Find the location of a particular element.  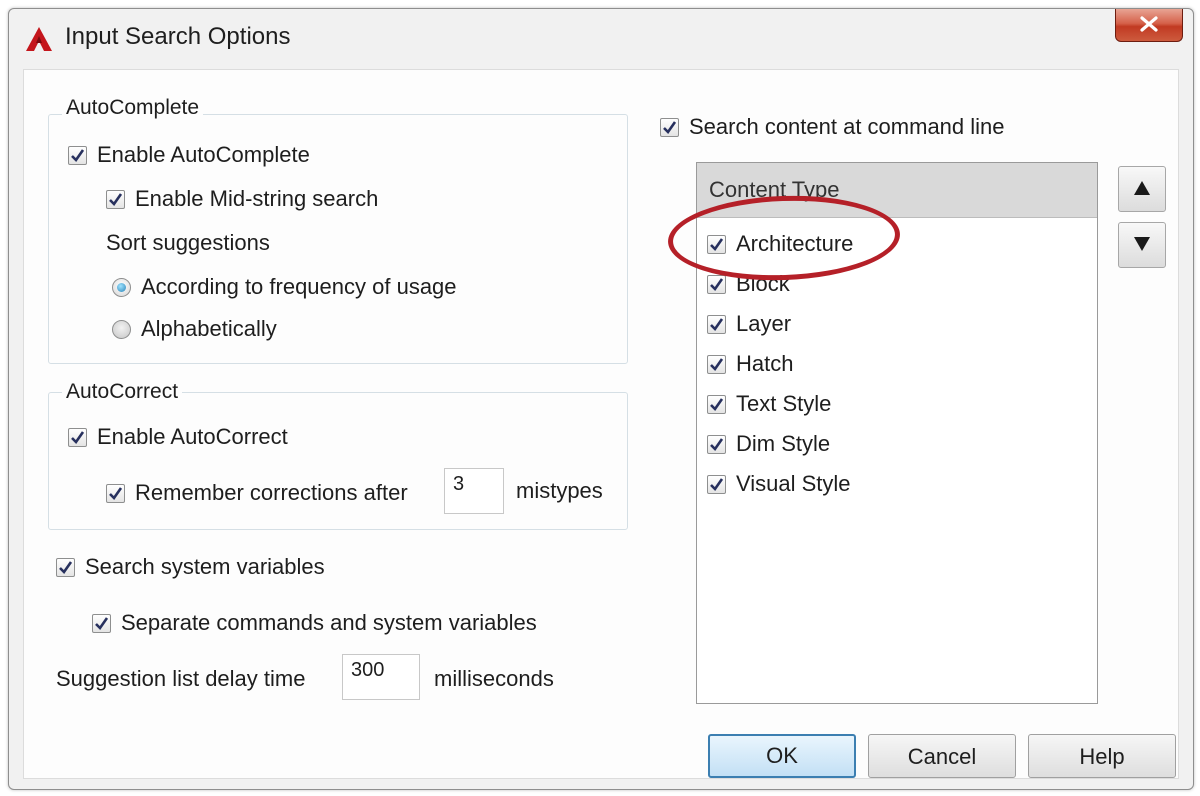

sort-alphabetically-label: Alphabetically is located at coordinates (209, 328).